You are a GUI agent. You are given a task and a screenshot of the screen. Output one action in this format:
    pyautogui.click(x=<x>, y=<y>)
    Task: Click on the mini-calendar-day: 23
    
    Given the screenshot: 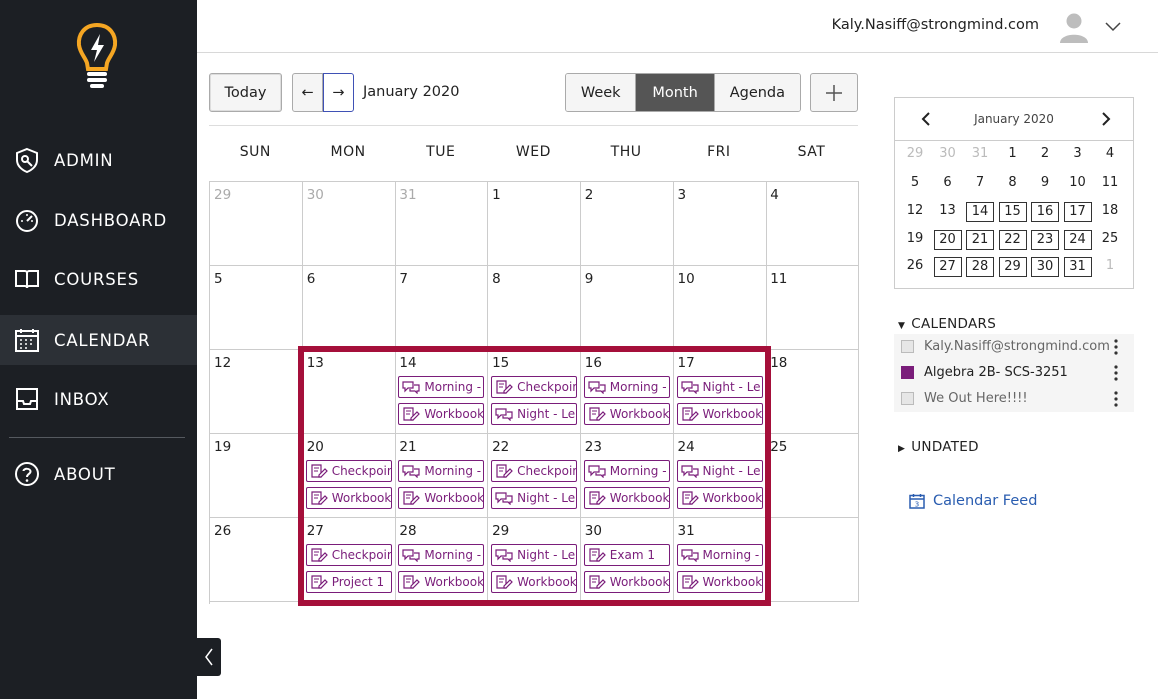 What is the action you would take?
    pyautogui.click(x=1045, y=240)
    